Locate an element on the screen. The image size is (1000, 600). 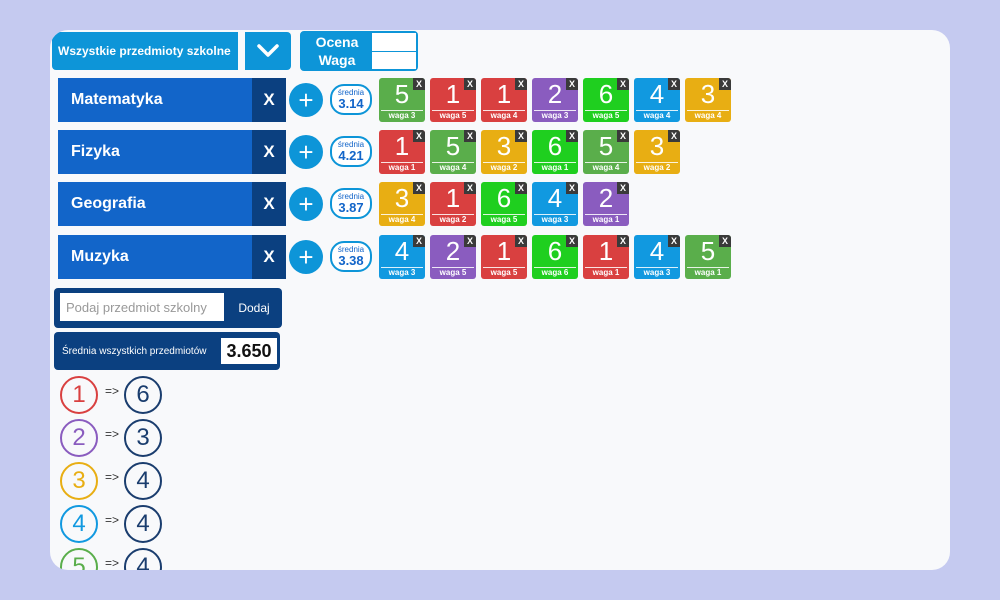
subject-average-badge: średnia 3.38 is located at coordinates (351, 256).